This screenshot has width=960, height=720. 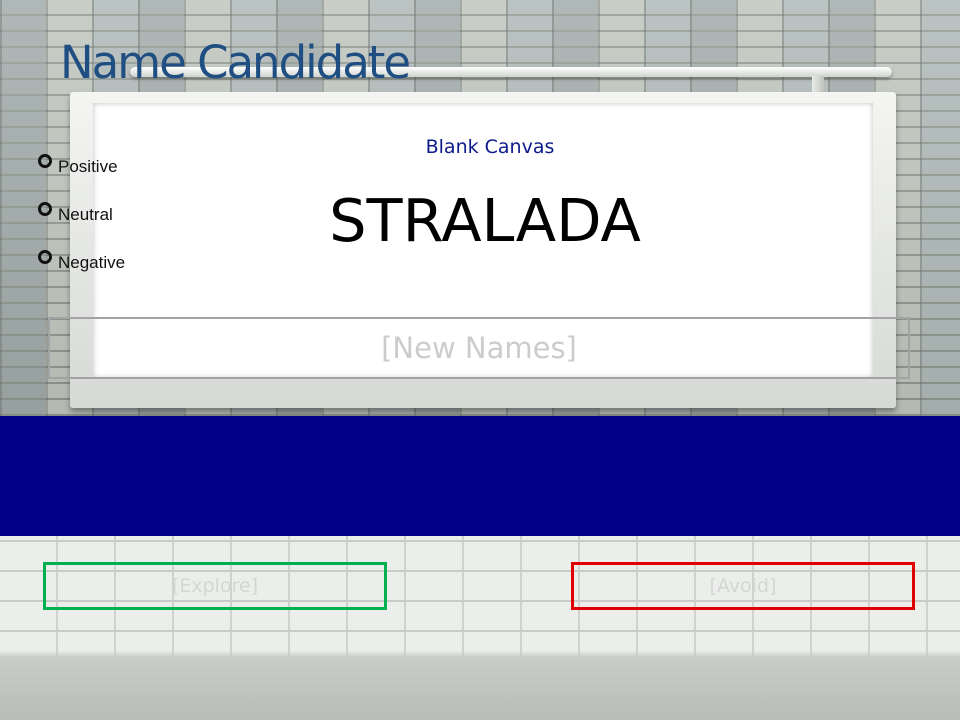 I want to click on option-neutral: Neutral, so click(x=81, y=215).